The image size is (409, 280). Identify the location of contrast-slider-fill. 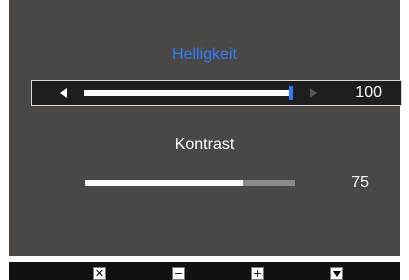
(164, 183).